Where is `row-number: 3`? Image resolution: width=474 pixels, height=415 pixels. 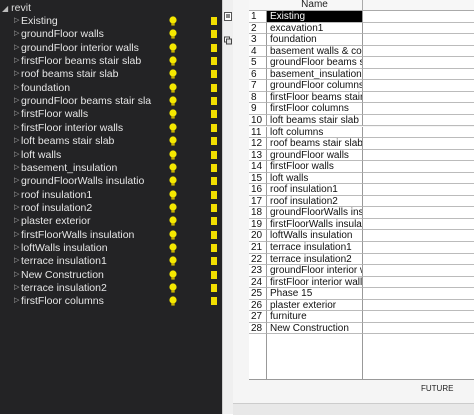 row-number: 3 is located at coordinates (258, 40).